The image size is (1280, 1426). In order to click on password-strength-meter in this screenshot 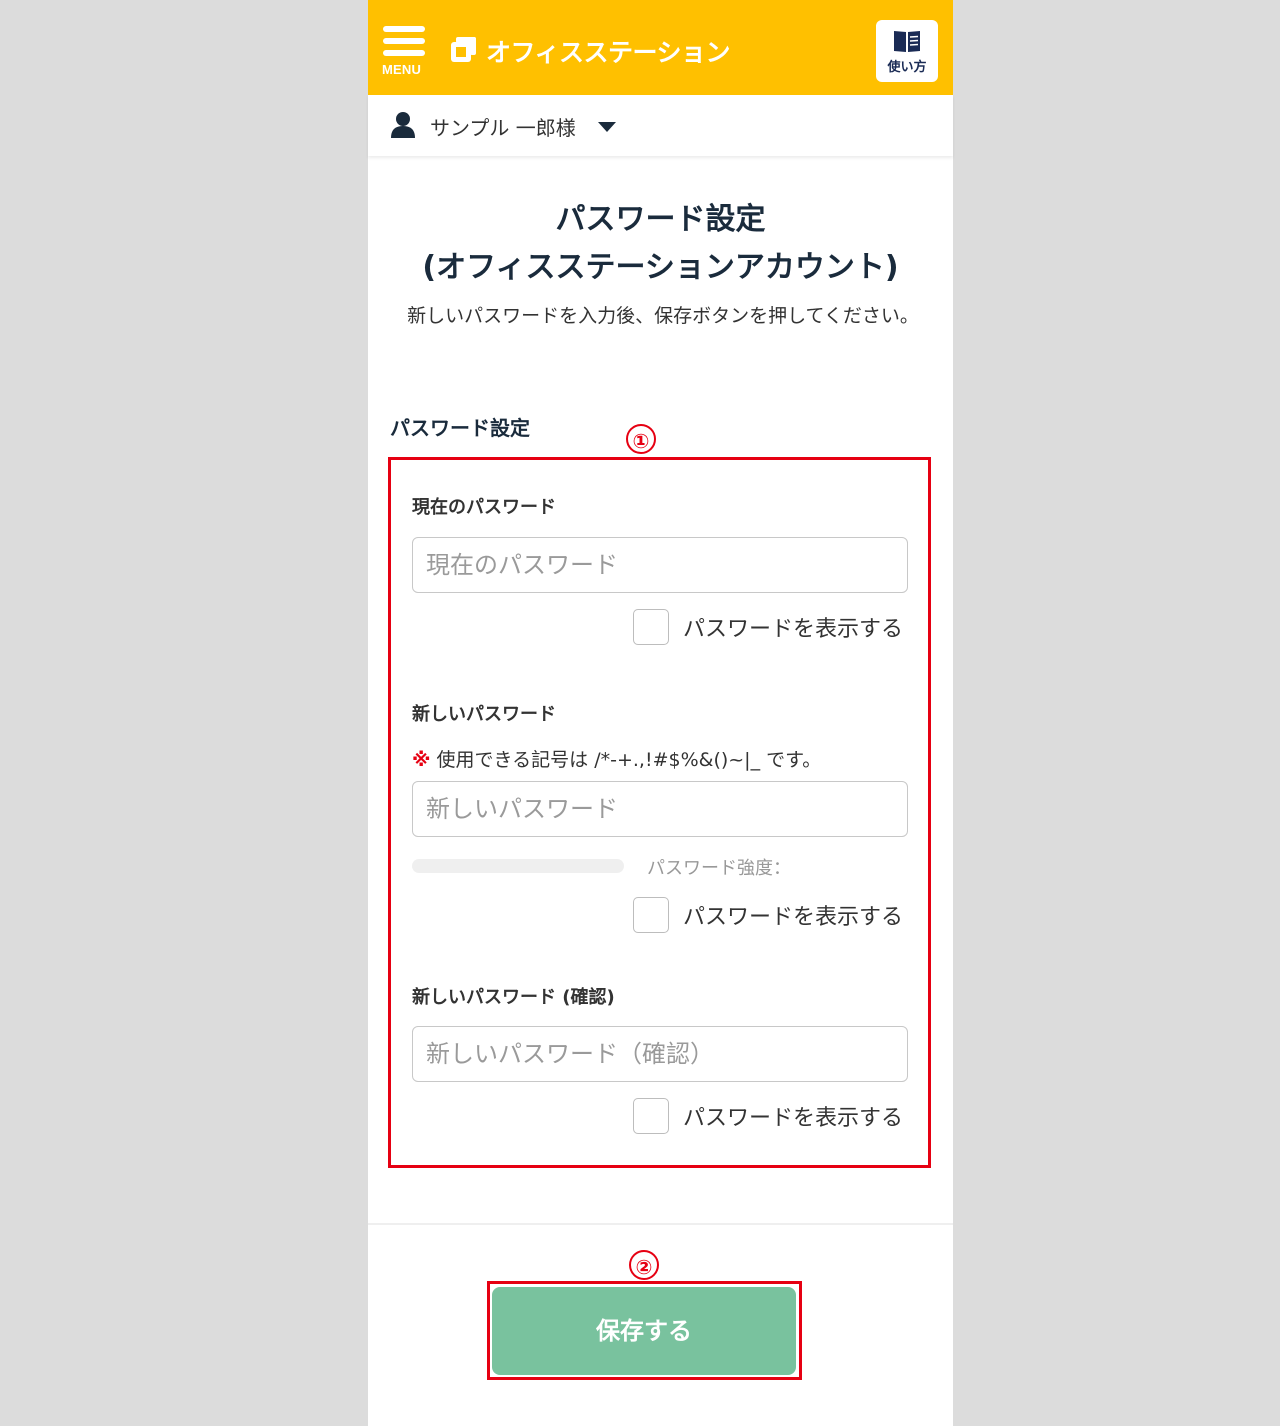, I will do `click(518, 866)`.